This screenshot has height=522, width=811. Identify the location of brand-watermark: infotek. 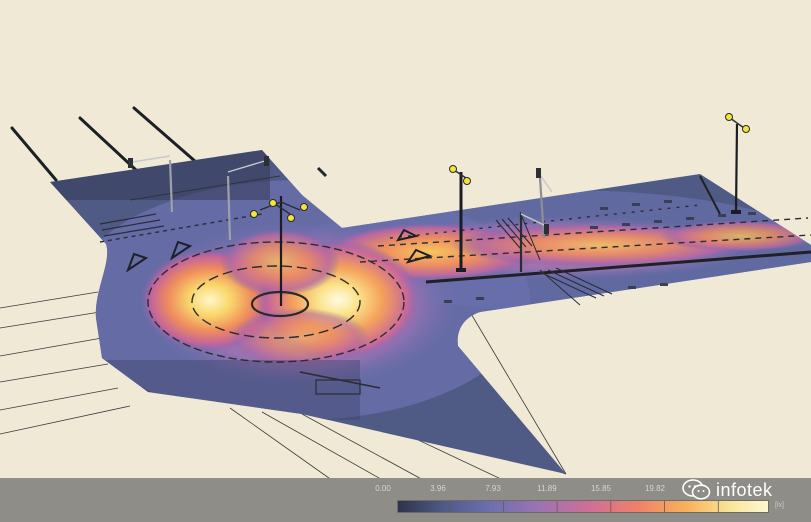
(727, 490).